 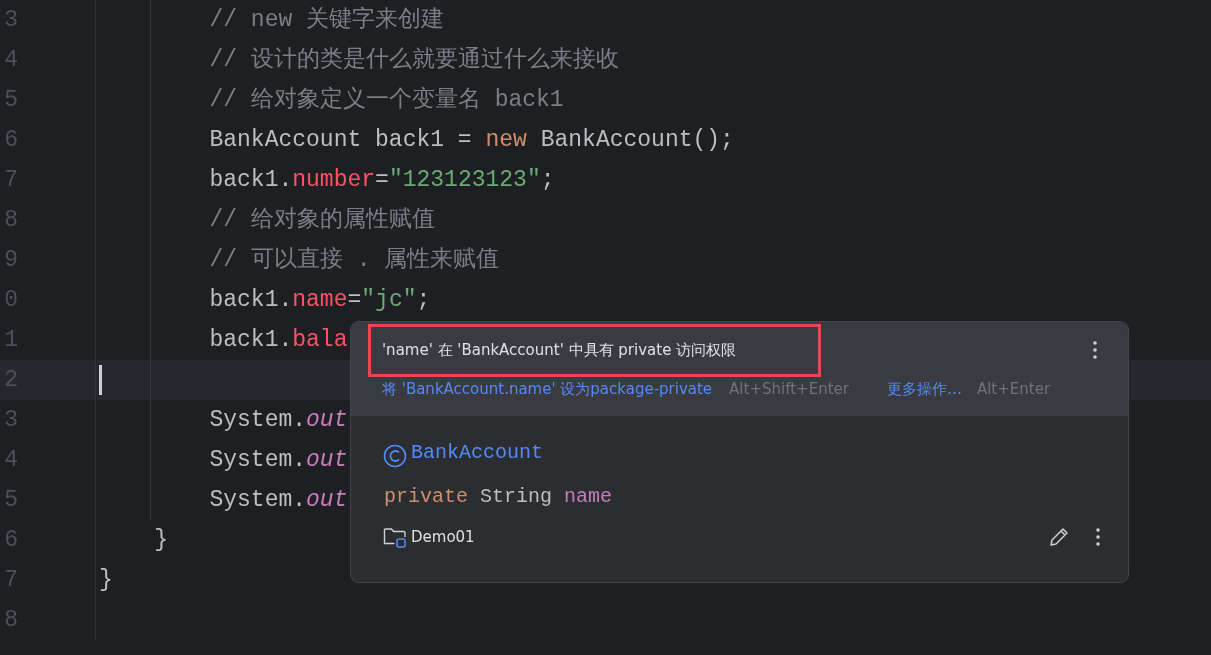 What do you see at coordinates (443, 537) in the screenshot?
I see `module-name: Demo01` at bounding box center [443, 537].